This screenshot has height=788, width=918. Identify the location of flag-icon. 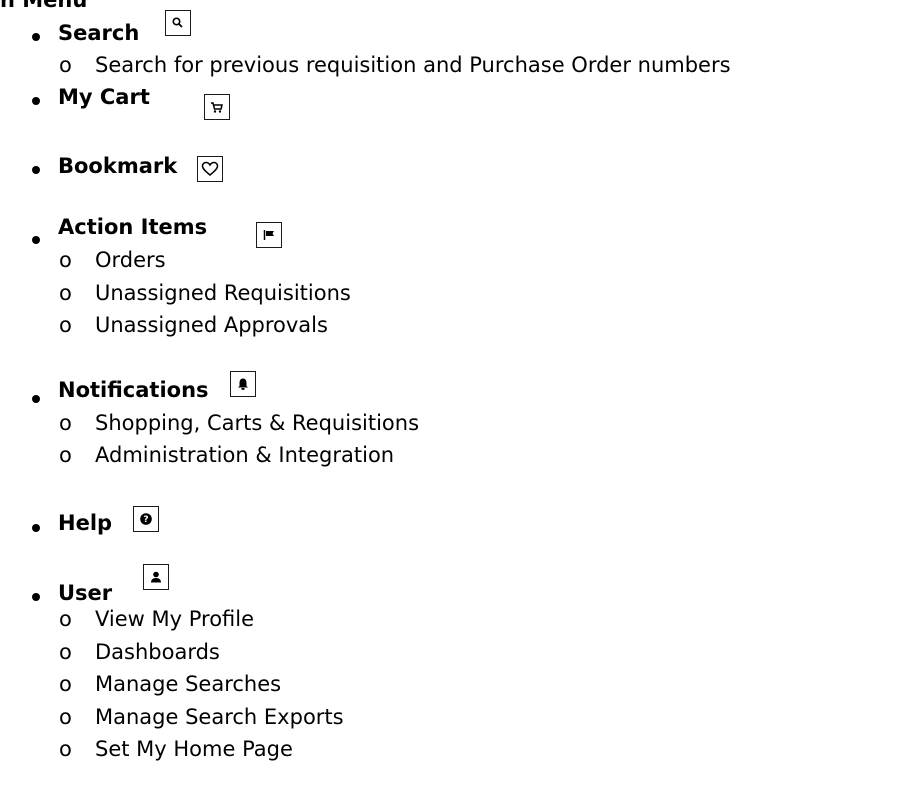
(269, 235).